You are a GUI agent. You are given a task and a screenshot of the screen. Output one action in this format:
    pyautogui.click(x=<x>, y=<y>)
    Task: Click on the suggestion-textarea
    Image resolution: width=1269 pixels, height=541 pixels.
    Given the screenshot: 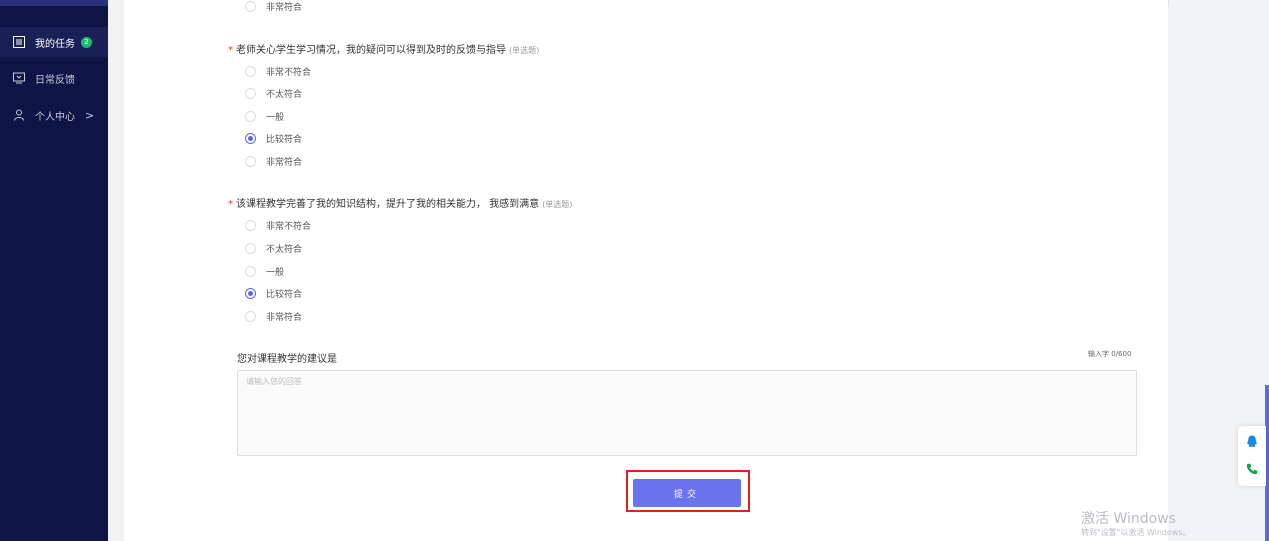 What is the action you would take?
    pyautogui.click(x=687, y=413)
    